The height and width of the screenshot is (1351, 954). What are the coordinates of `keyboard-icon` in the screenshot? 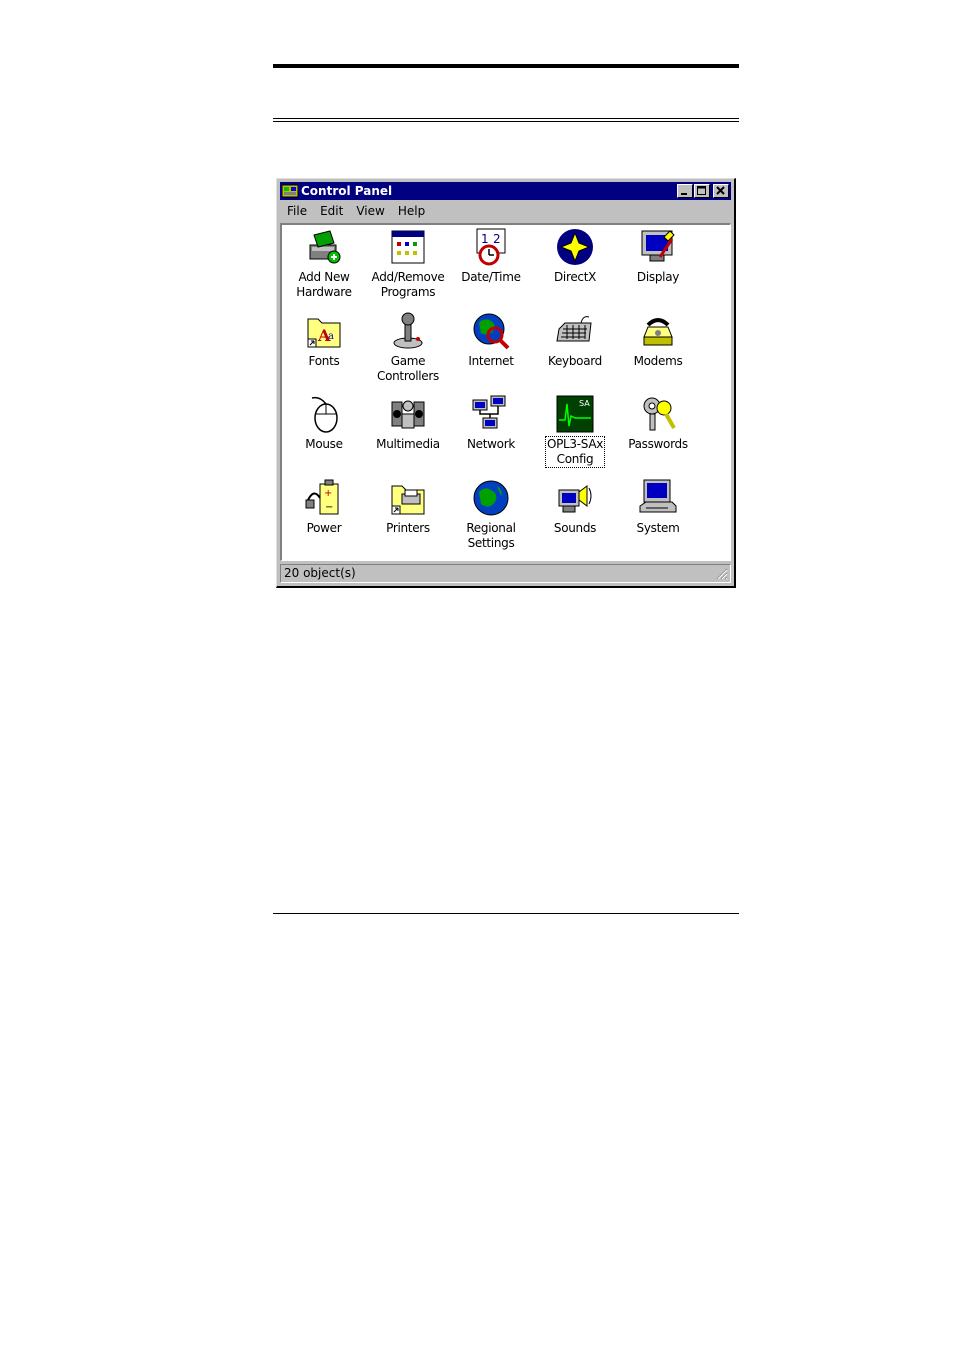 It's located at (575, 331).